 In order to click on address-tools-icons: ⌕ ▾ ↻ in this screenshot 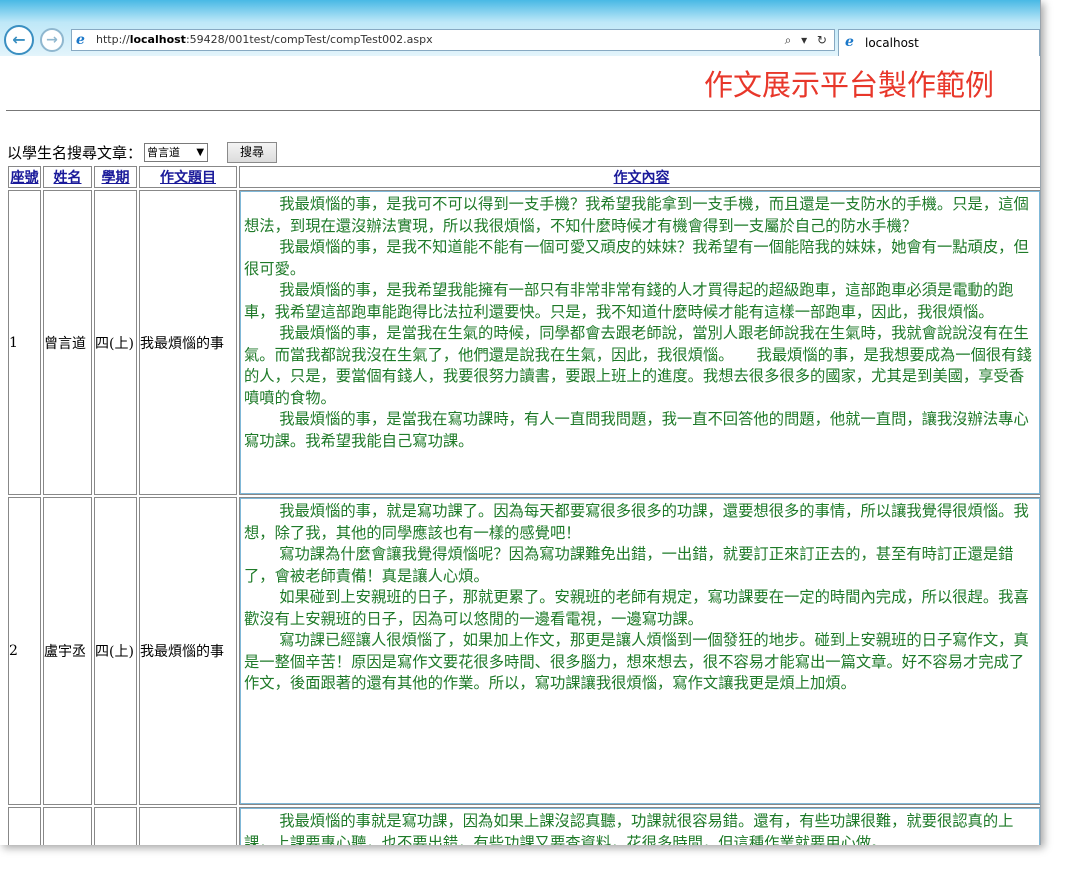, I will do `click(807, 40)`.